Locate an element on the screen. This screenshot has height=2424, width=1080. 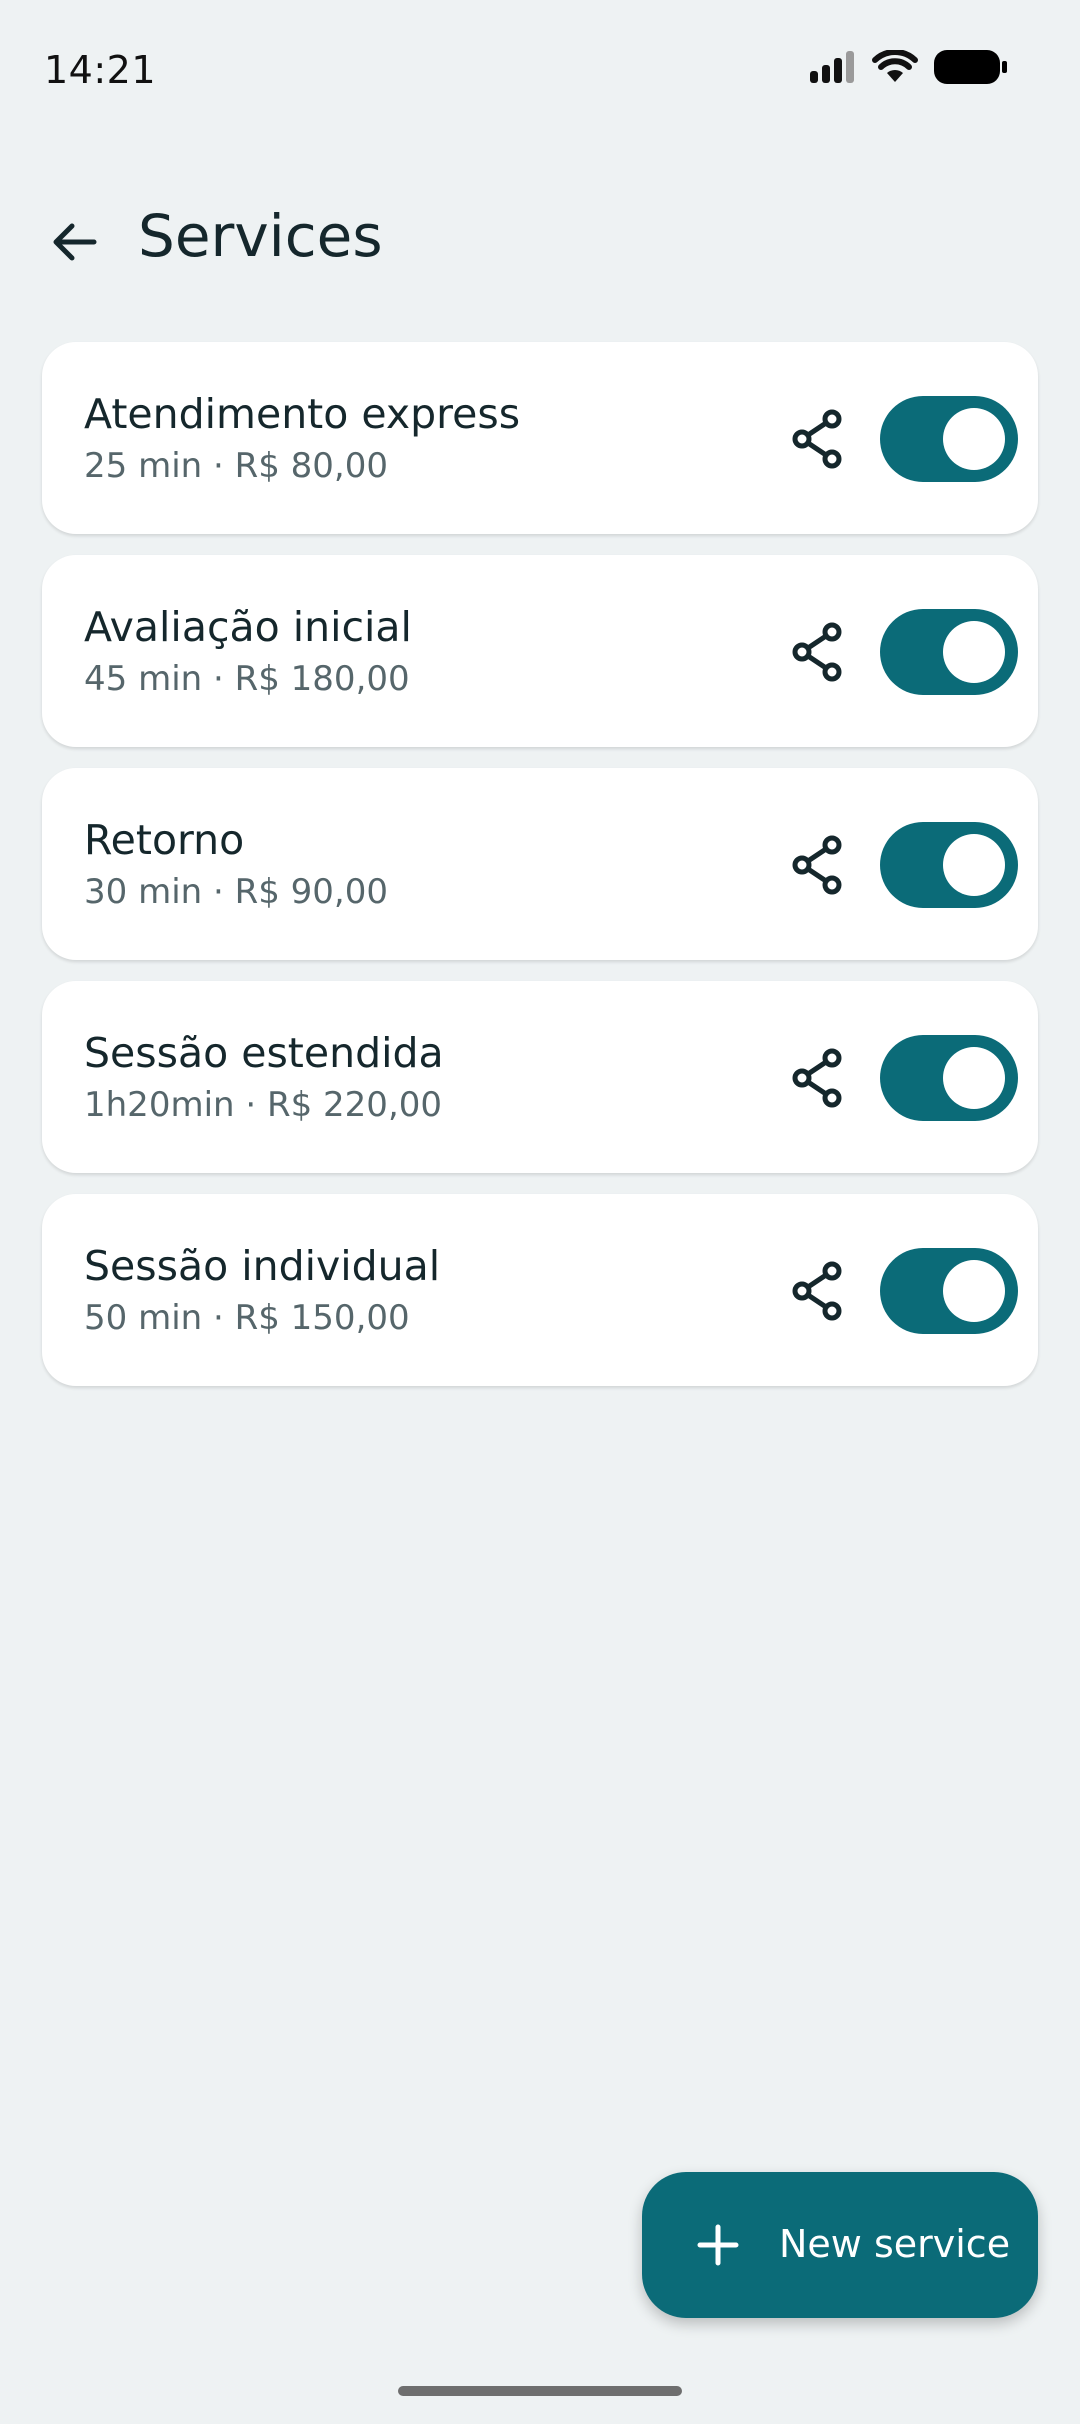
status-time: 14:21 is located at coordinates (100, 70).